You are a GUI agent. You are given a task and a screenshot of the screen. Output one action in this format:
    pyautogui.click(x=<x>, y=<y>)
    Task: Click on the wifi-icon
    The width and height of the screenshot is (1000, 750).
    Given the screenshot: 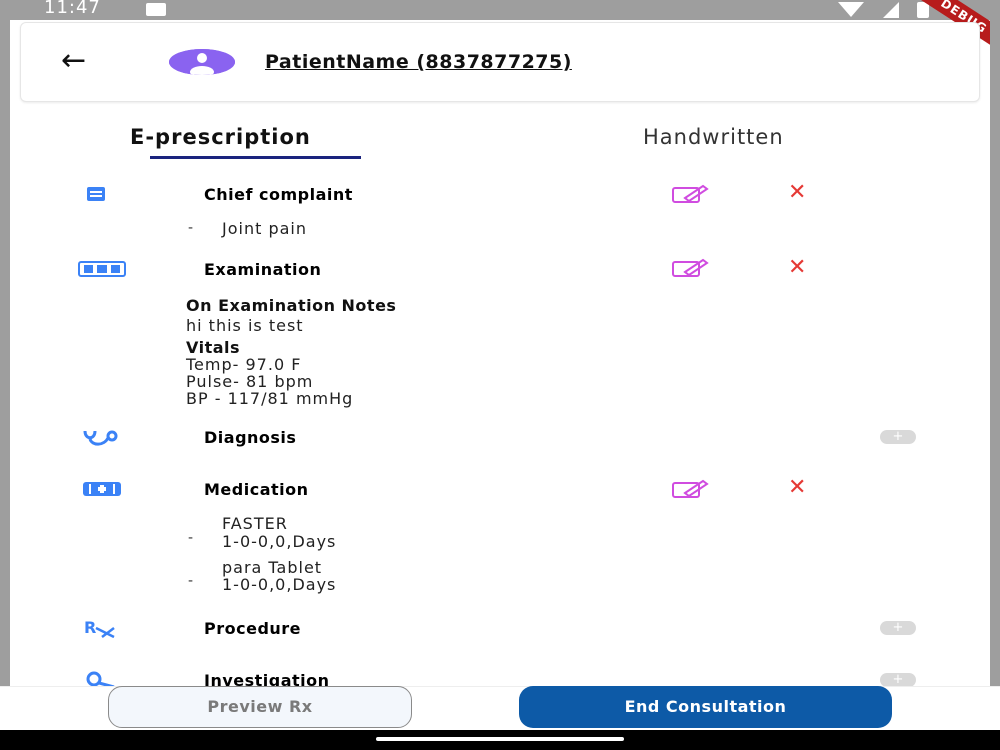 What is the action you would take?
    pyautogui.click(x=851, y=9)
    